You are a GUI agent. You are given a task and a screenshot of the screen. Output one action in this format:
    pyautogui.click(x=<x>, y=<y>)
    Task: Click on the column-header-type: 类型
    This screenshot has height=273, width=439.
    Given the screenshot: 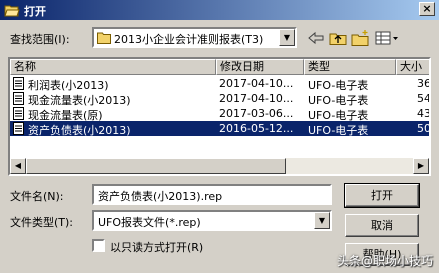 What is the action you would take?
    pyautogui.click(x=350, y=67)
    